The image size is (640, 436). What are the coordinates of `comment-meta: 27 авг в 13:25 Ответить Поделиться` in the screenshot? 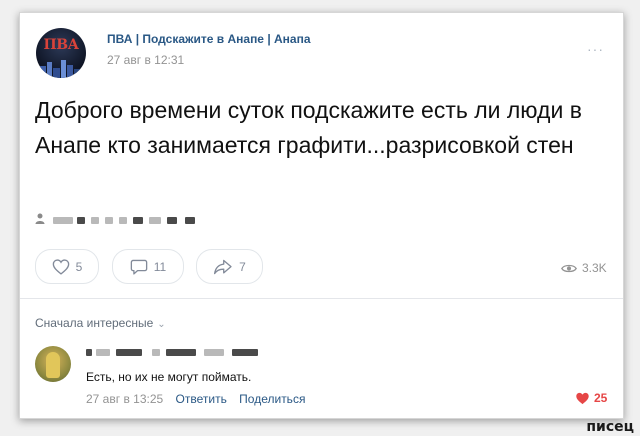 It's located at (195, 399).